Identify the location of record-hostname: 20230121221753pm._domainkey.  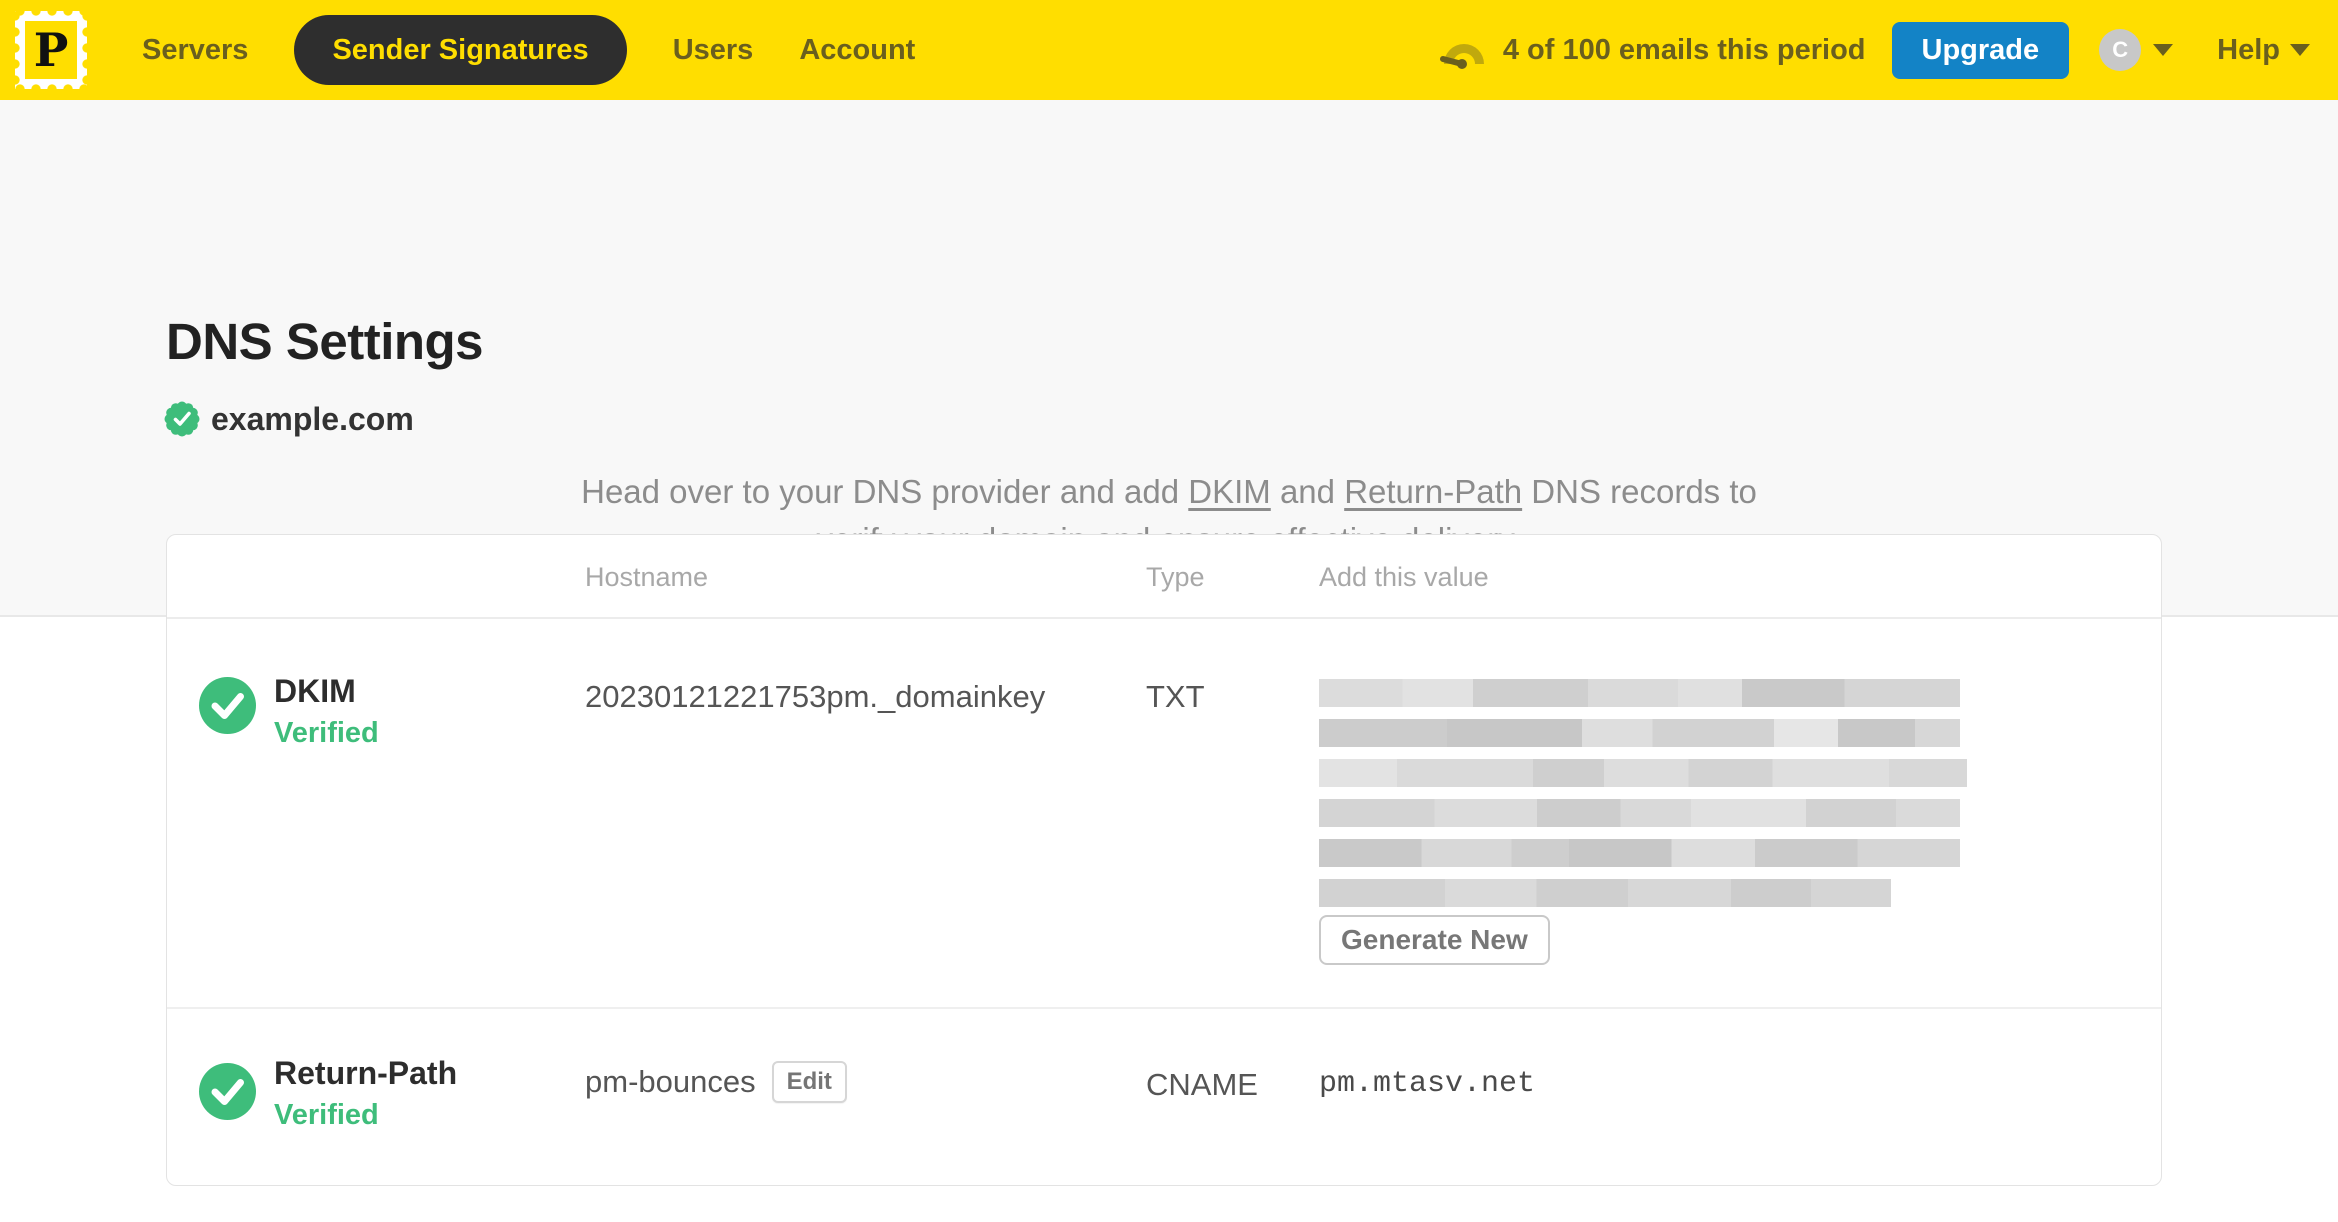
(815, 696).